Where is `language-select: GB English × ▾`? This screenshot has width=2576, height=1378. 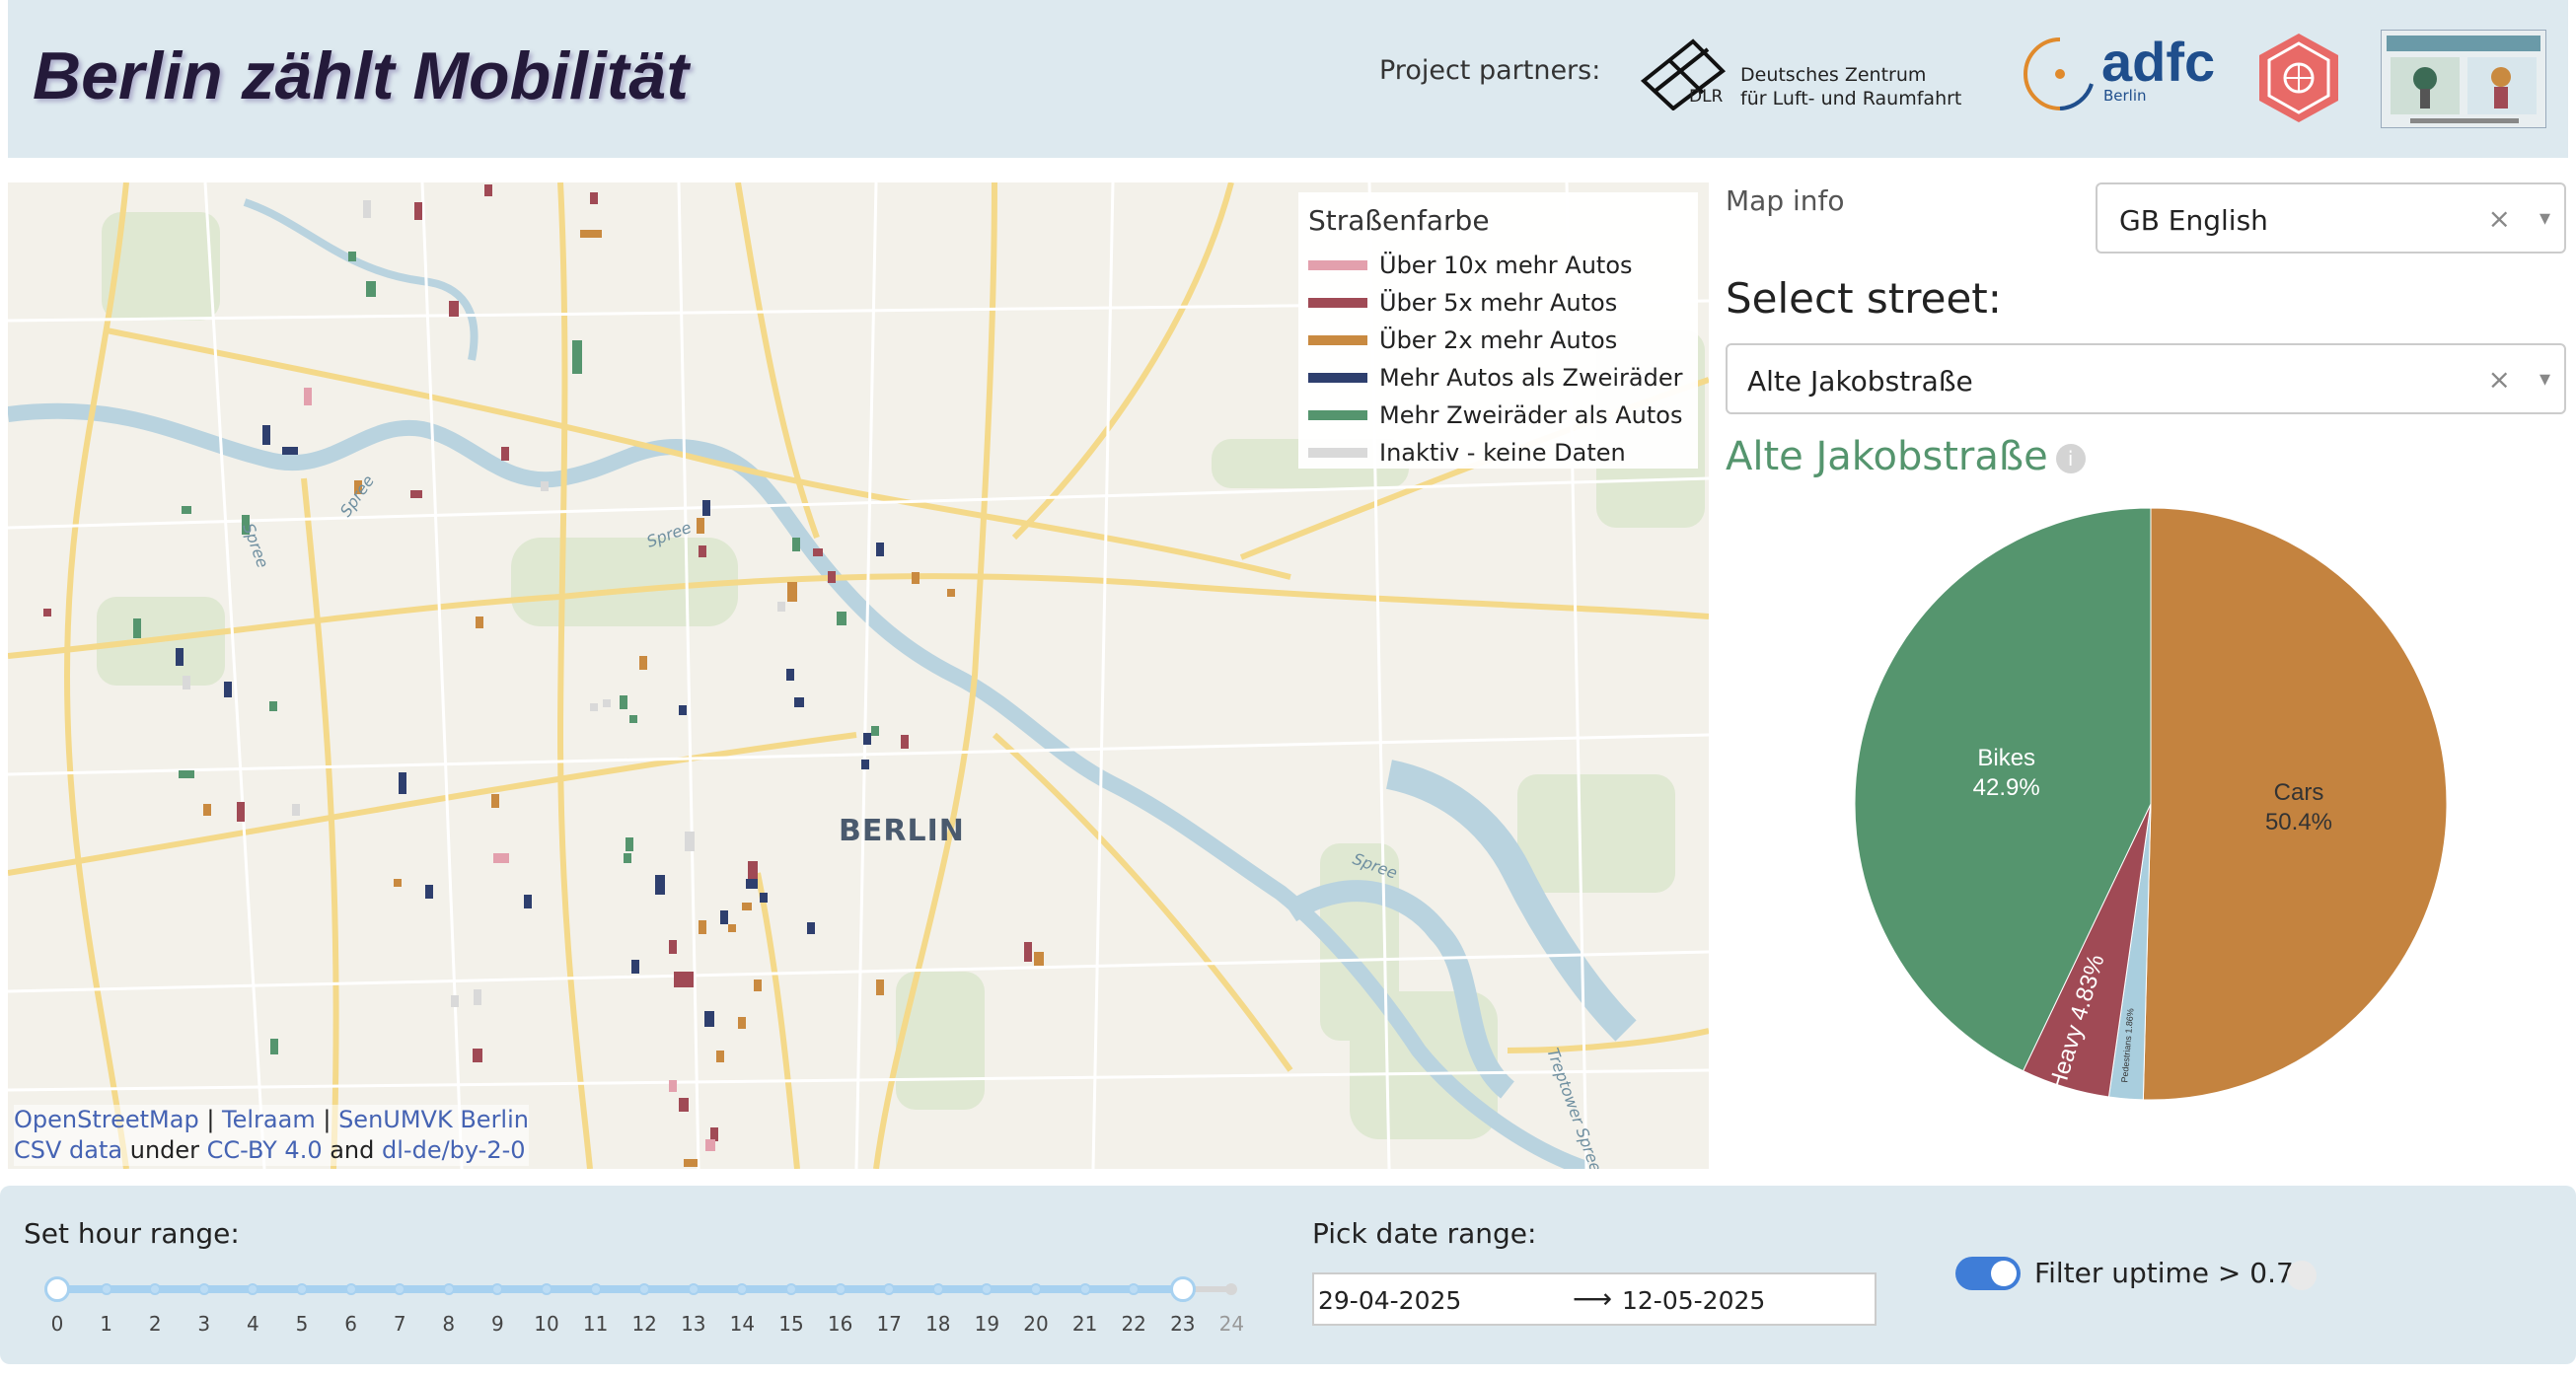 language-select: GB English × ▾ is located at coordinates (2331, 218).